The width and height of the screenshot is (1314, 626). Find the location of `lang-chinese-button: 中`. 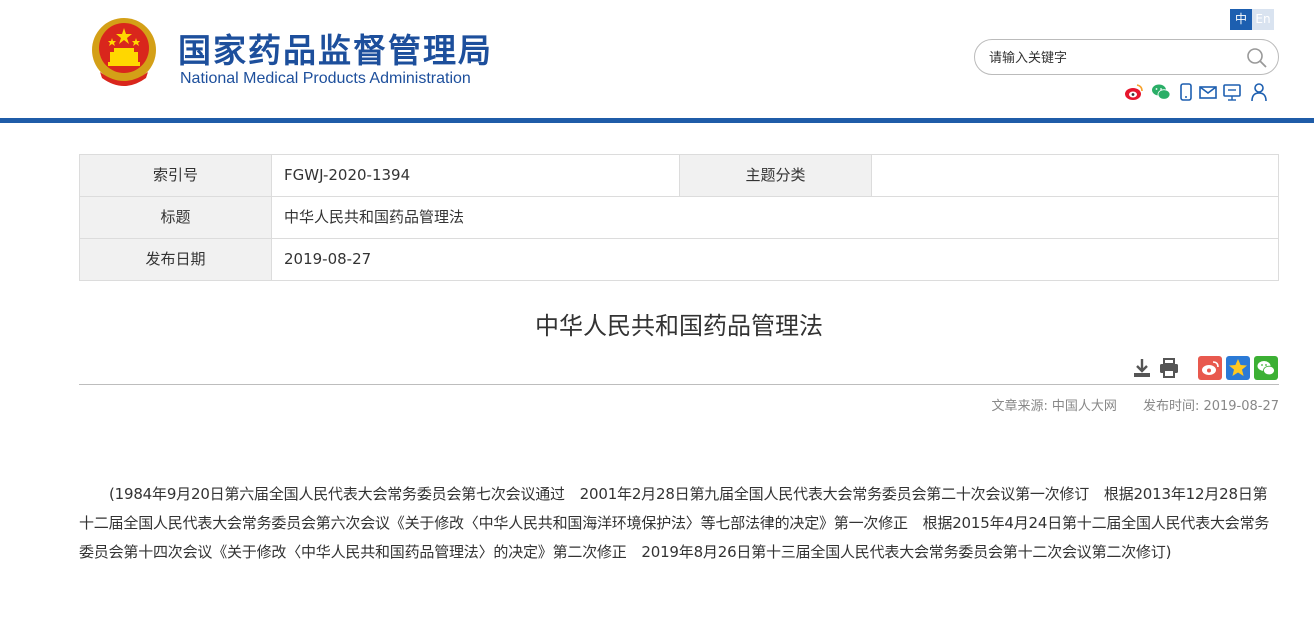

lang-chinese-button: 中 is located at coordinates (1241, 19).